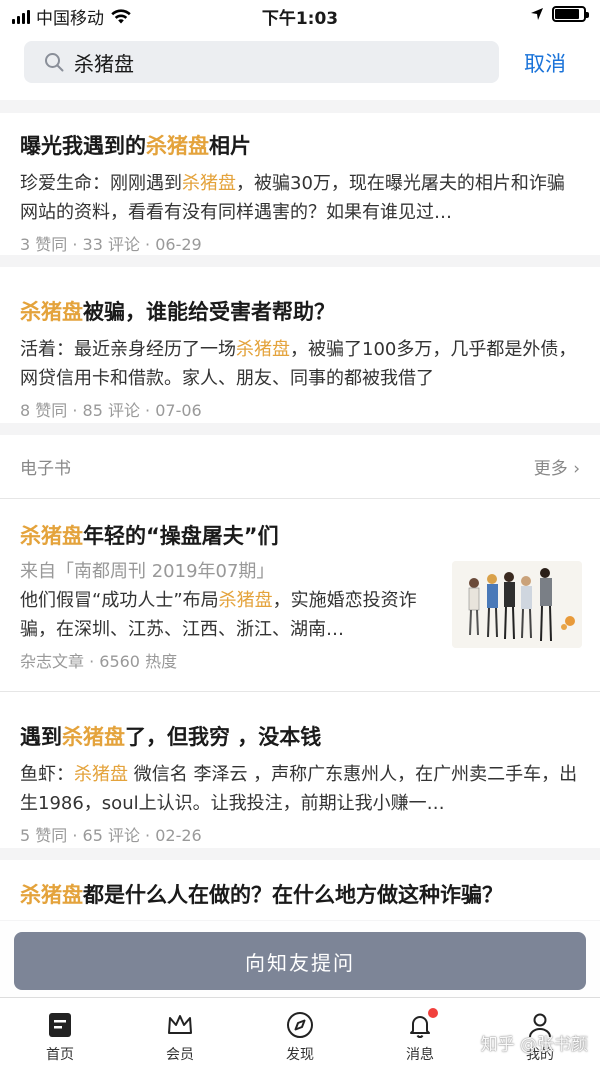 This screenshot has width=600, height=1067. I want to click on status-bar: 中国移动 下午1:03, so click(300, 15).